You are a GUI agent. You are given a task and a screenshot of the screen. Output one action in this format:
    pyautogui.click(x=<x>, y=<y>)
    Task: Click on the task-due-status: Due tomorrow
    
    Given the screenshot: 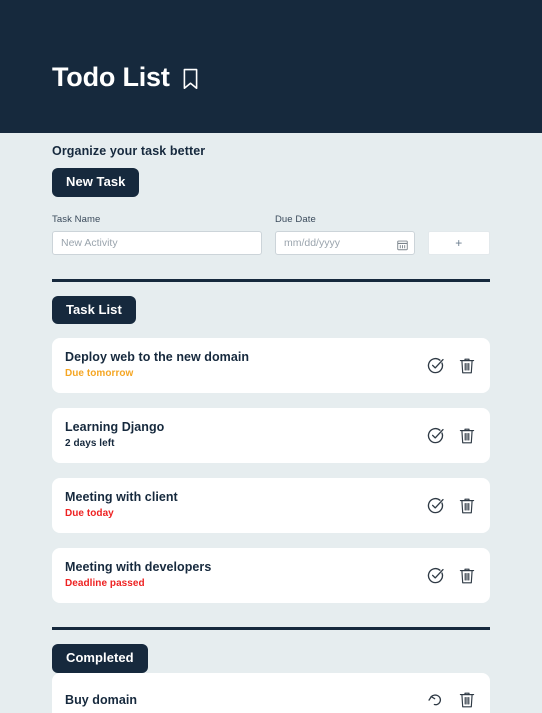 What is the action you would take?
    pyautogui.click(x=99, y=374)
    